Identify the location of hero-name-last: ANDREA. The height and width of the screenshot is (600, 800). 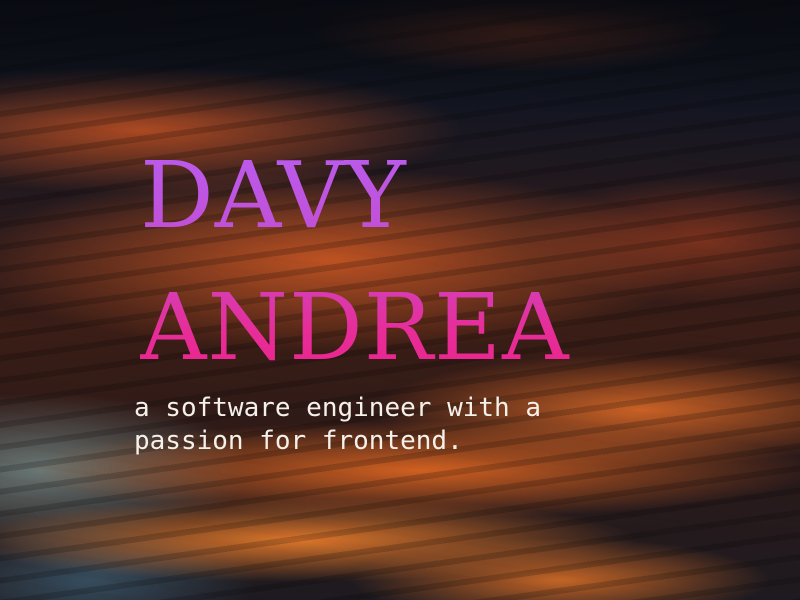
(355, 327).